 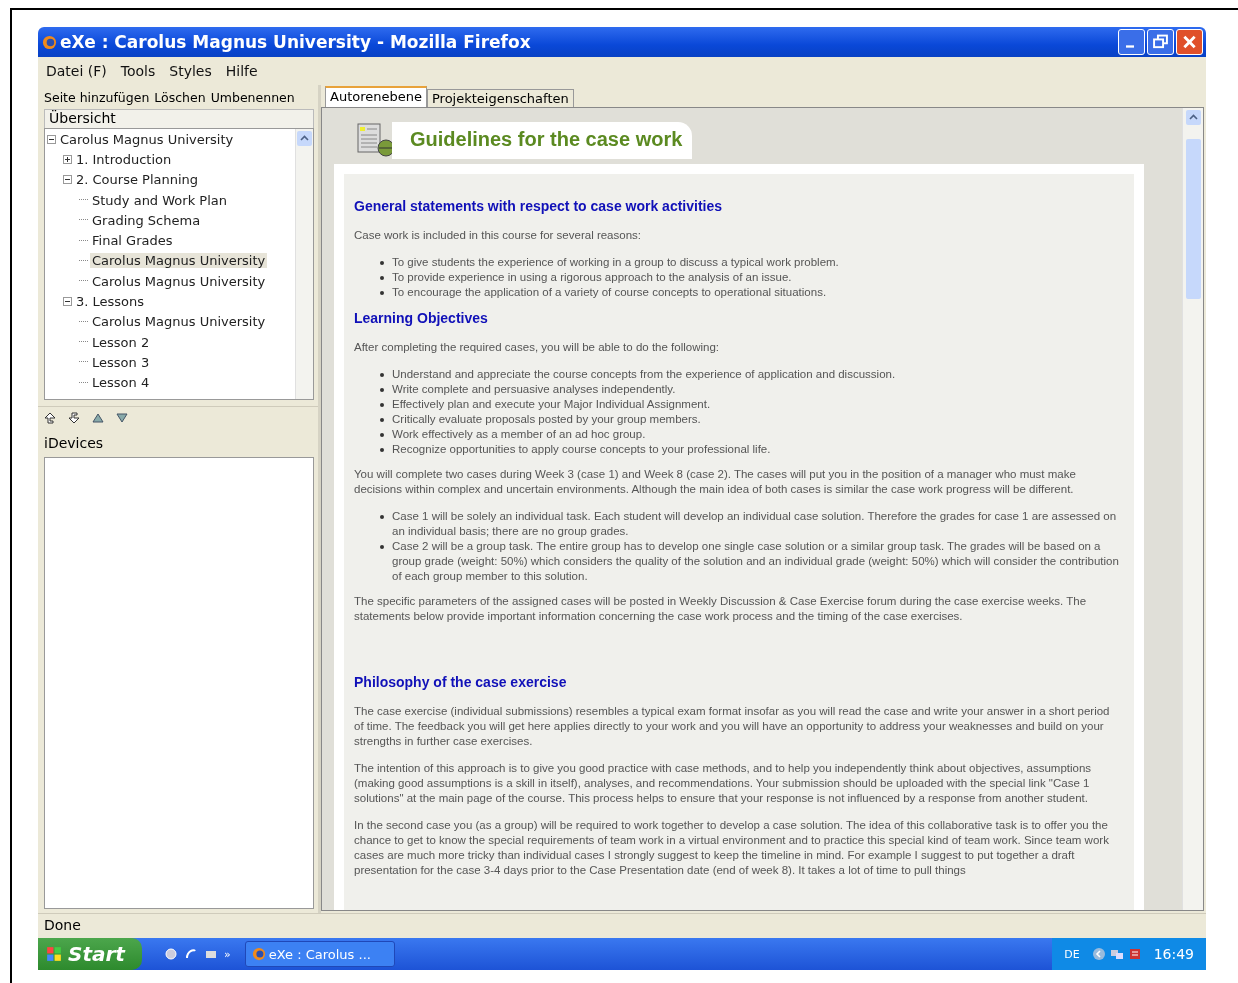 What do you see at coordinates (732, 726) in the screenshot?
I see `paragraph: The case exercise (individual submissions) resembles a typical exam format insofar as you will read the case and write your answer in a short period of time. The feedback you will get here applies directly to your work and you will have an opportunity to address your weaknesses and build on your strengths in further case exercises.` at bounding box center [732, 726].